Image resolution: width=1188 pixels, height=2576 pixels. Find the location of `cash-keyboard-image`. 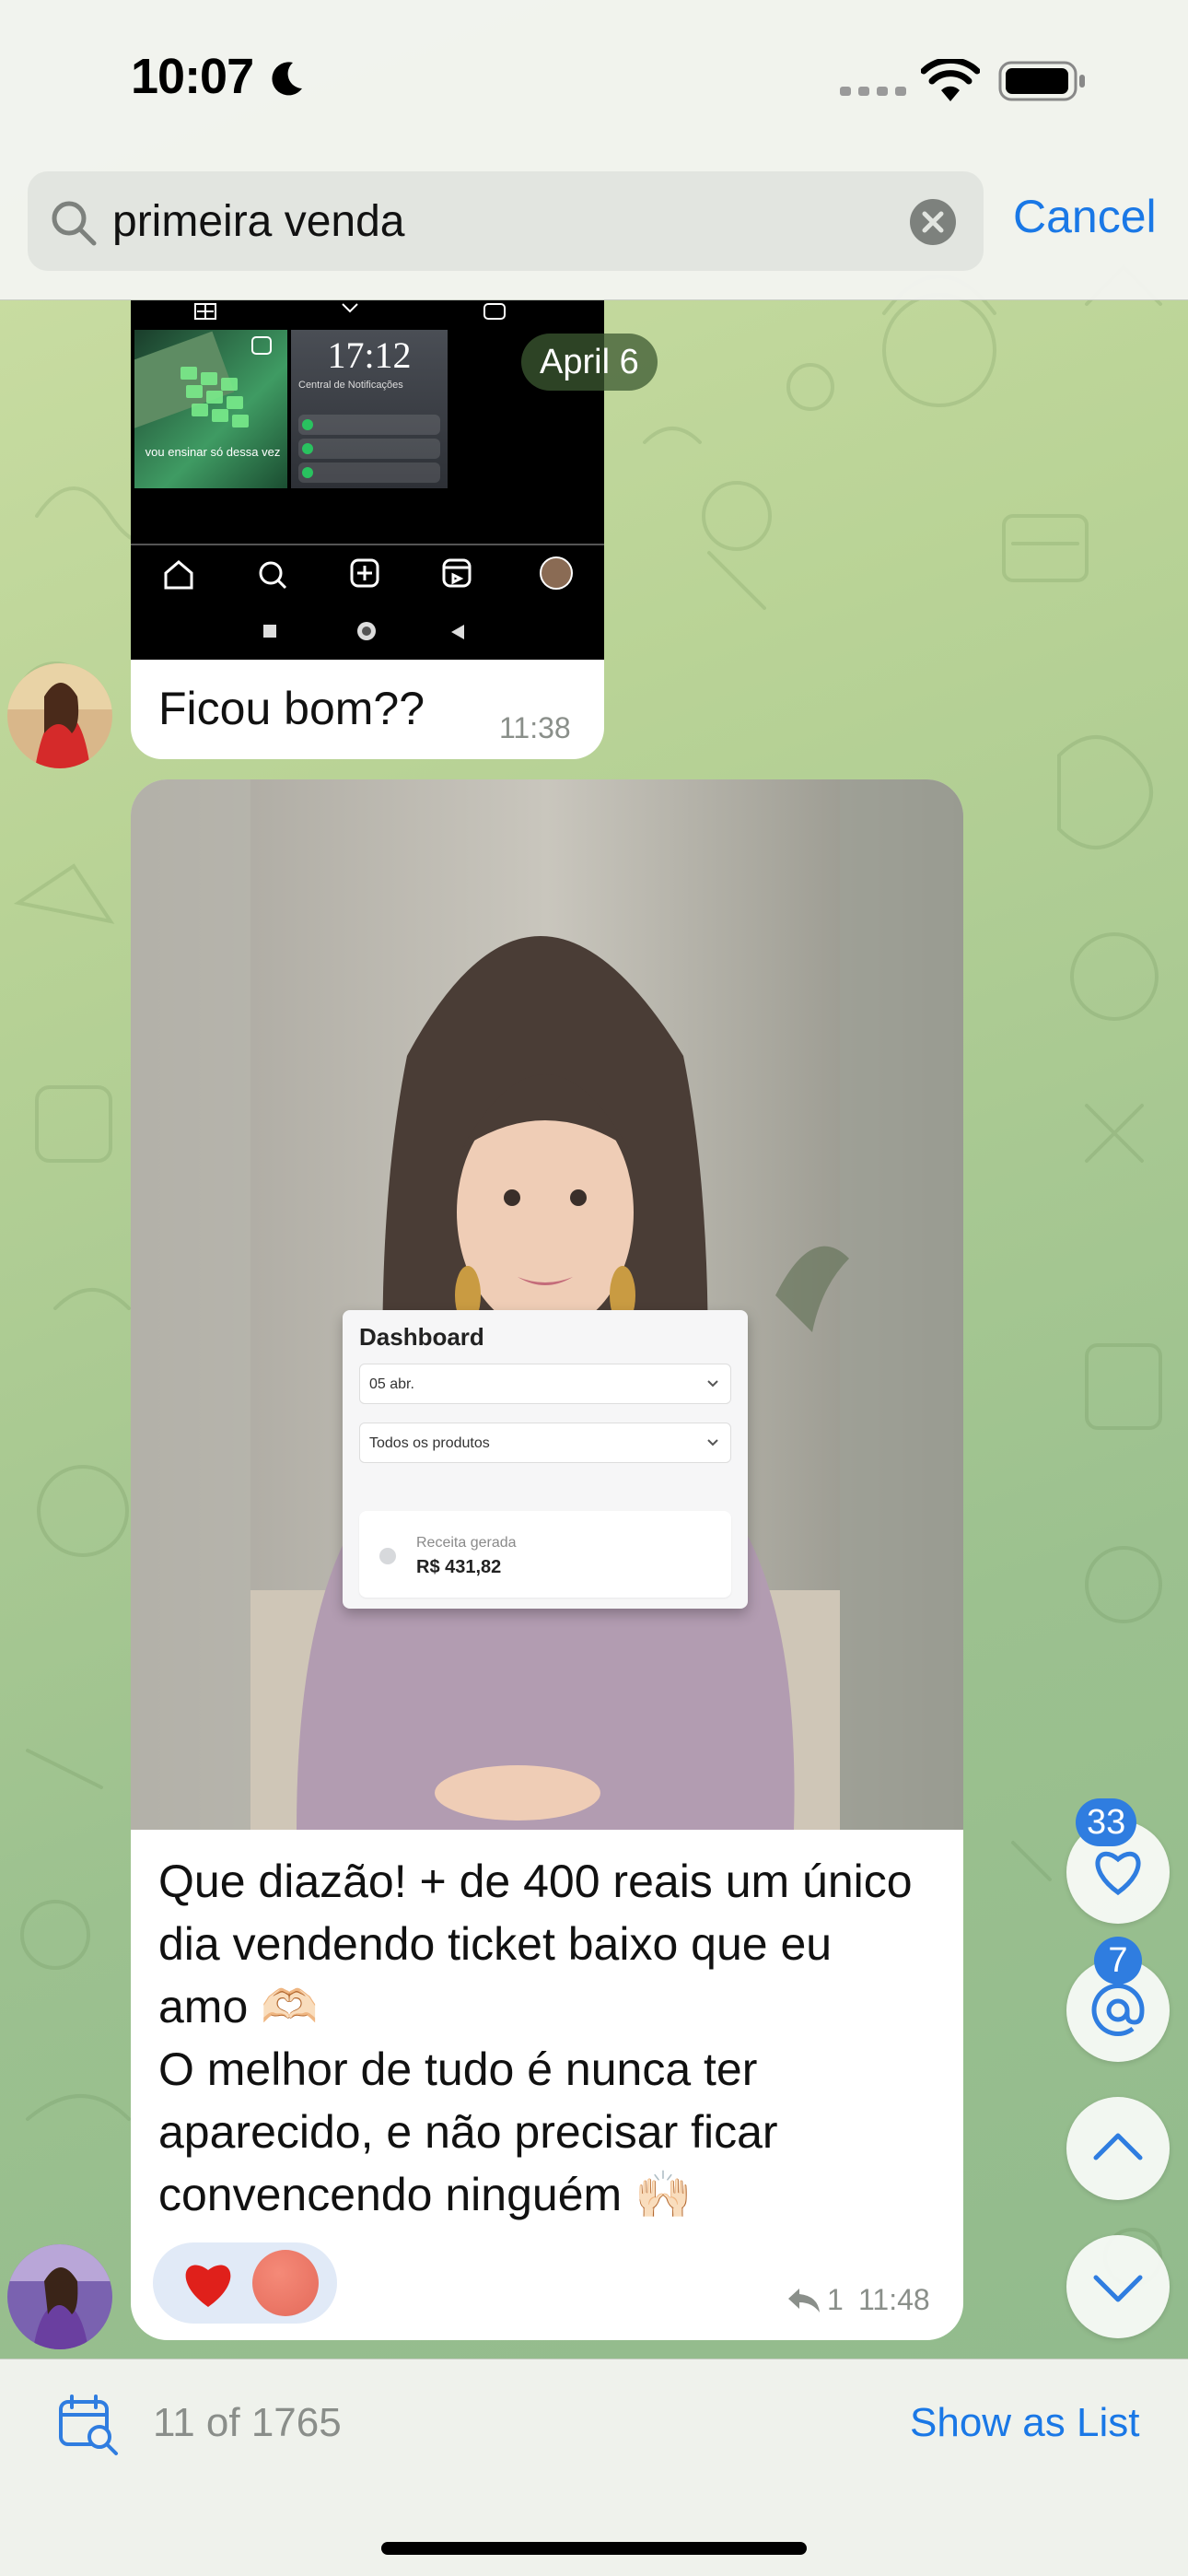

cash-keyboard-image is located at coordinates (203, 380).